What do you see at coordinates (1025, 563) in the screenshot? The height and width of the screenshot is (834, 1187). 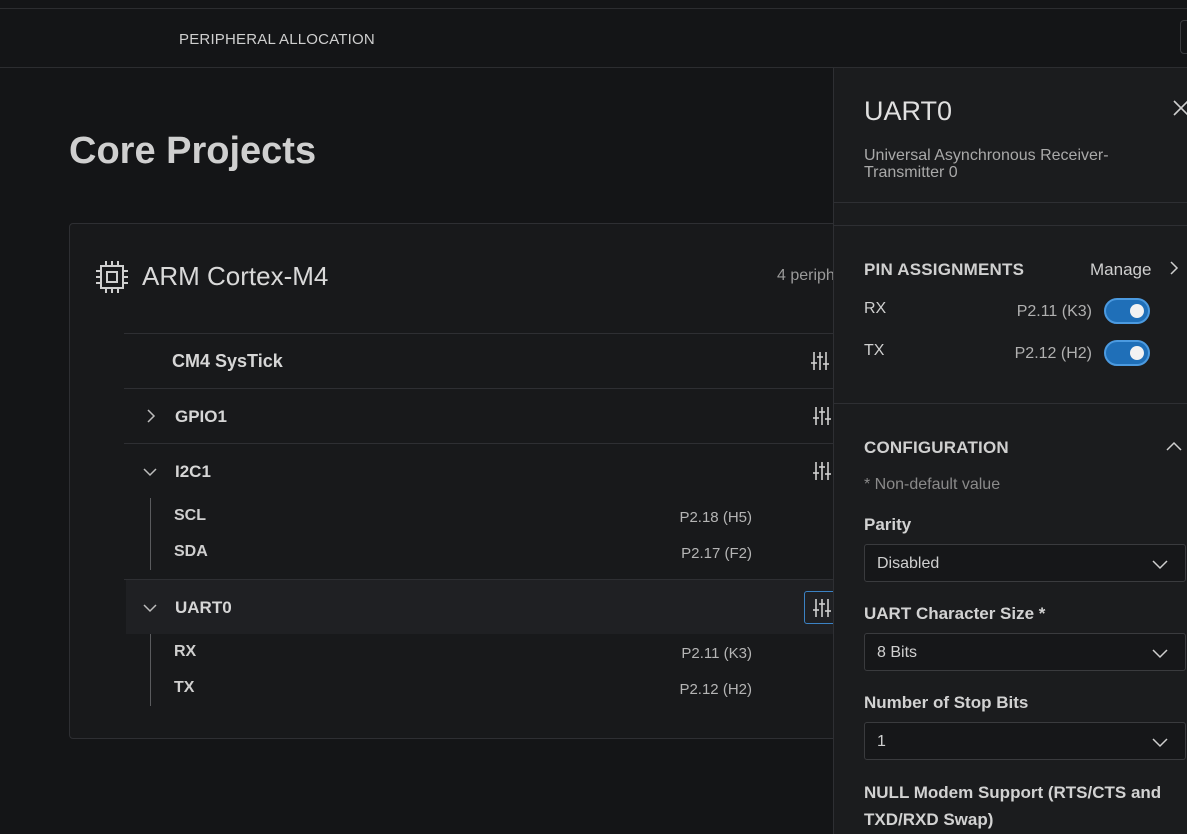 I see `parity-select: Disabled` at bounding box center [1025, 563].